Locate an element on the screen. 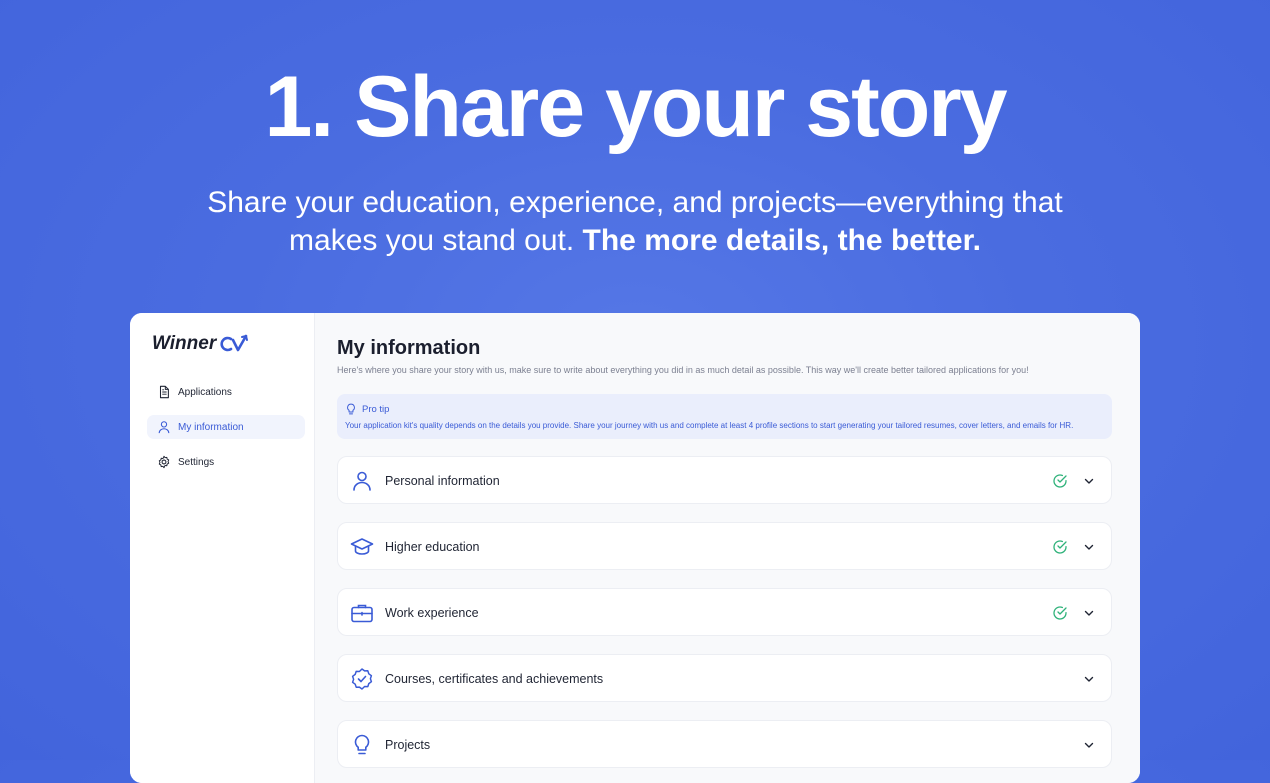 The image size is (1270, 783). sidebar-item-applications: Applications is located at coordinates (226, 392).